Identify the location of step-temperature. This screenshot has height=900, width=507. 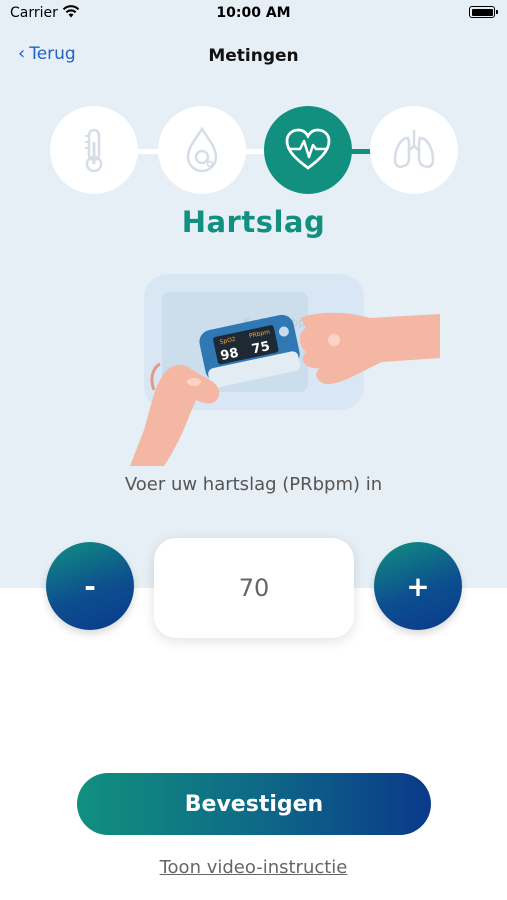
(94, 150).